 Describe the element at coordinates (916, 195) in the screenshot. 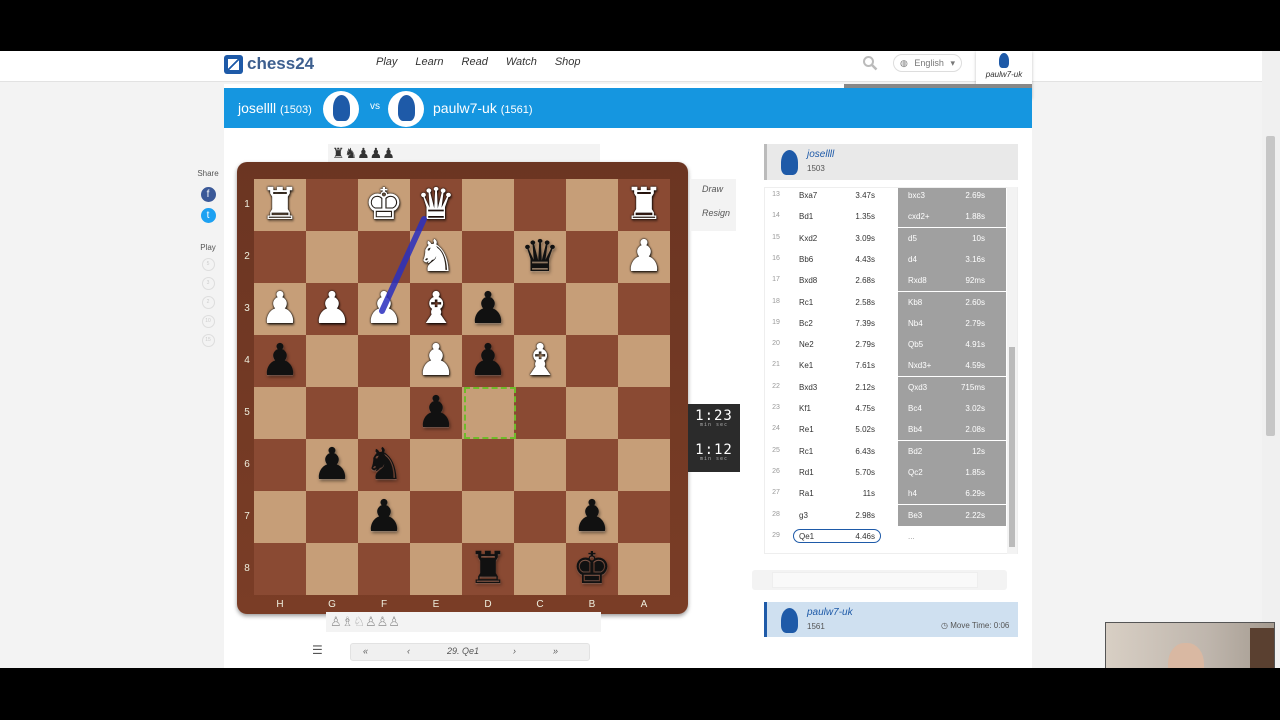

I see `black-move: bxc3` at that location.